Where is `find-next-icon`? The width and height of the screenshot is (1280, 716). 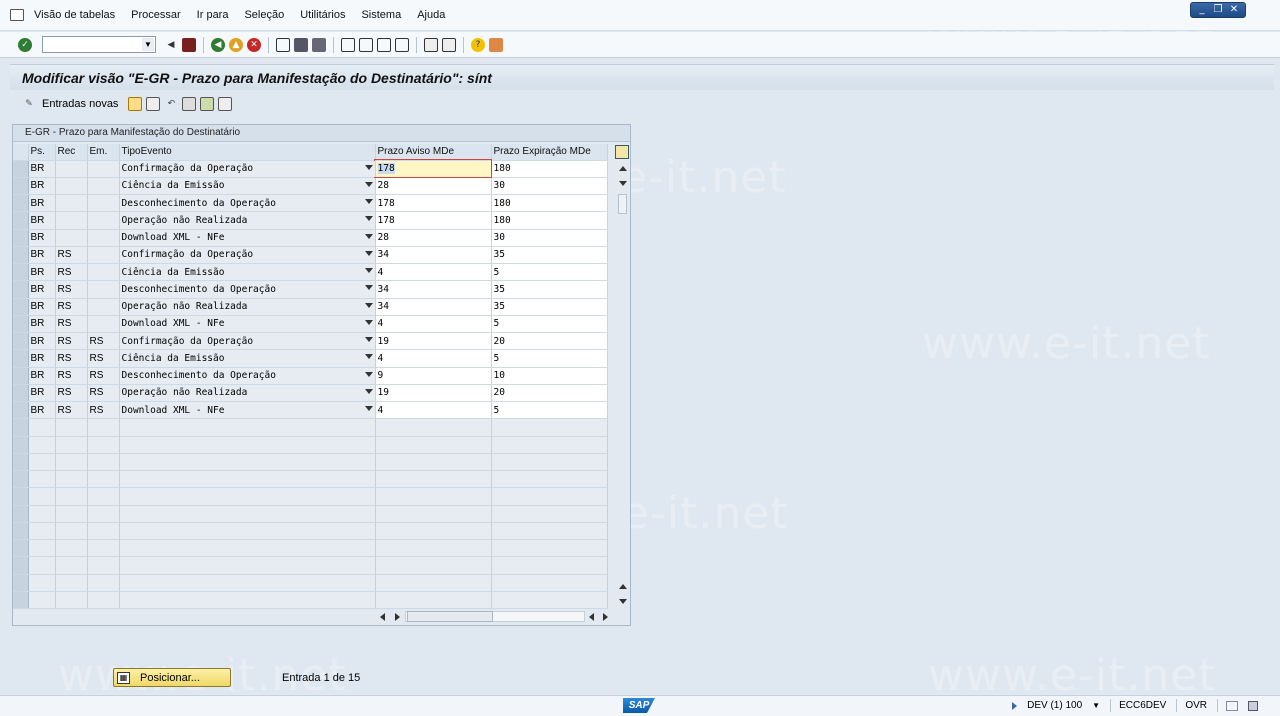 find-next-icon is located at coordinates (319, 44).